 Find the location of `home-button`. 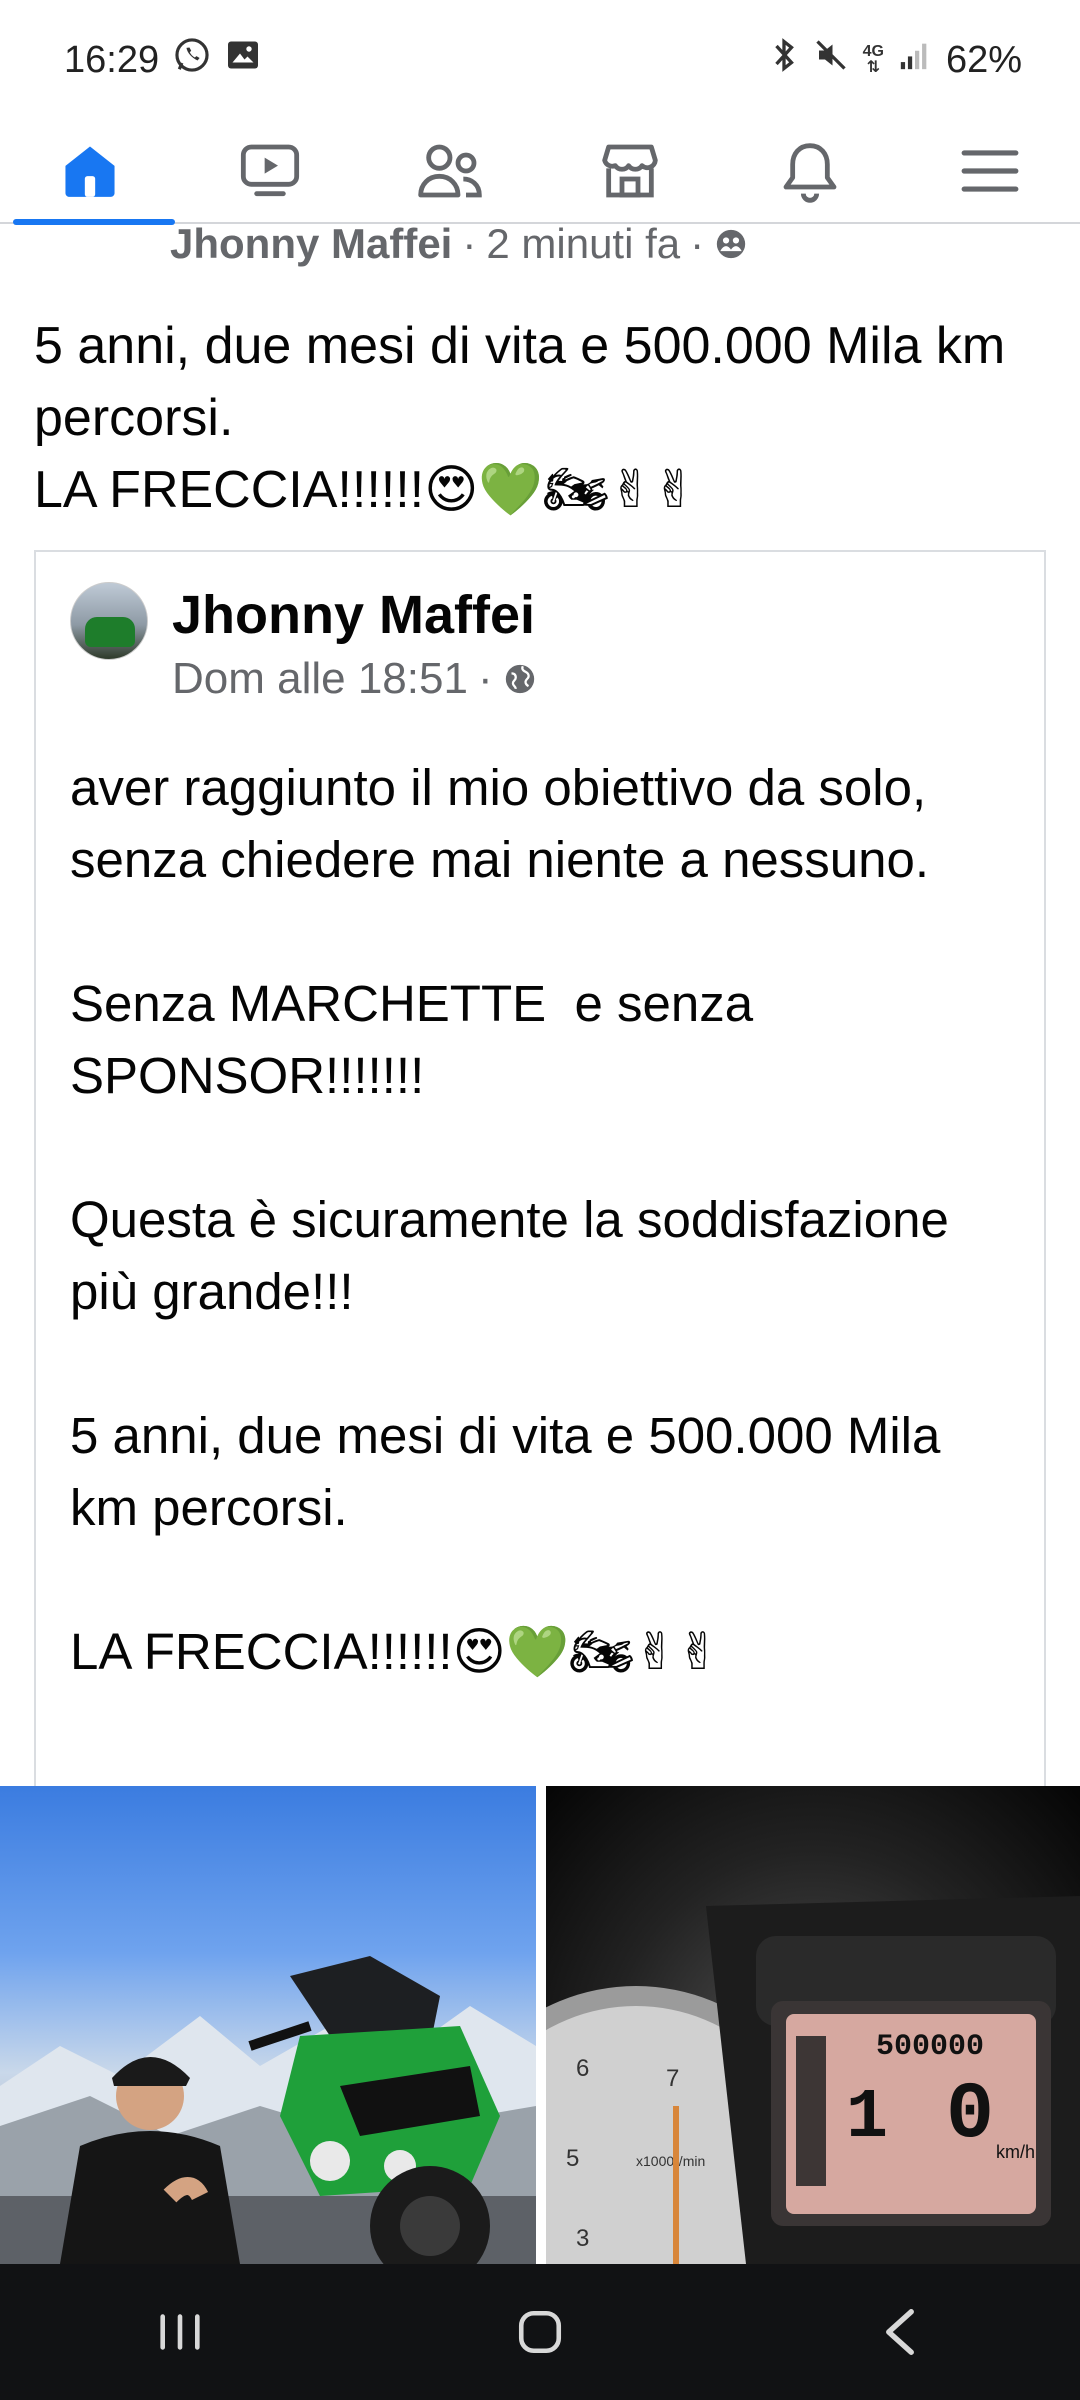

home-button is located at coordinates (540, 2332).